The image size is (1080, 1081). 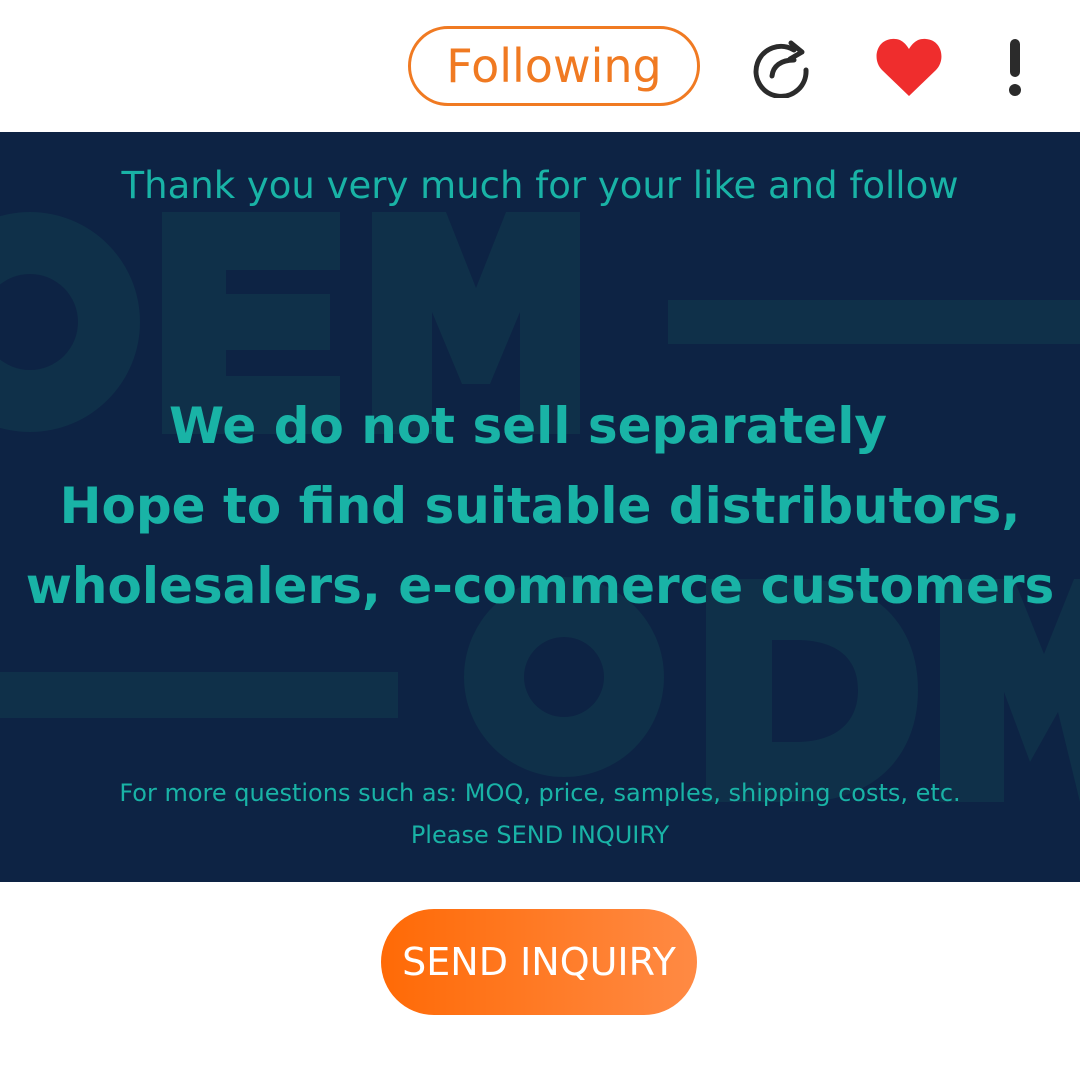 What do you see at coordinates (909, 66) in the screenshot?
I see `heart-icon` at bounding box center [909, 66].